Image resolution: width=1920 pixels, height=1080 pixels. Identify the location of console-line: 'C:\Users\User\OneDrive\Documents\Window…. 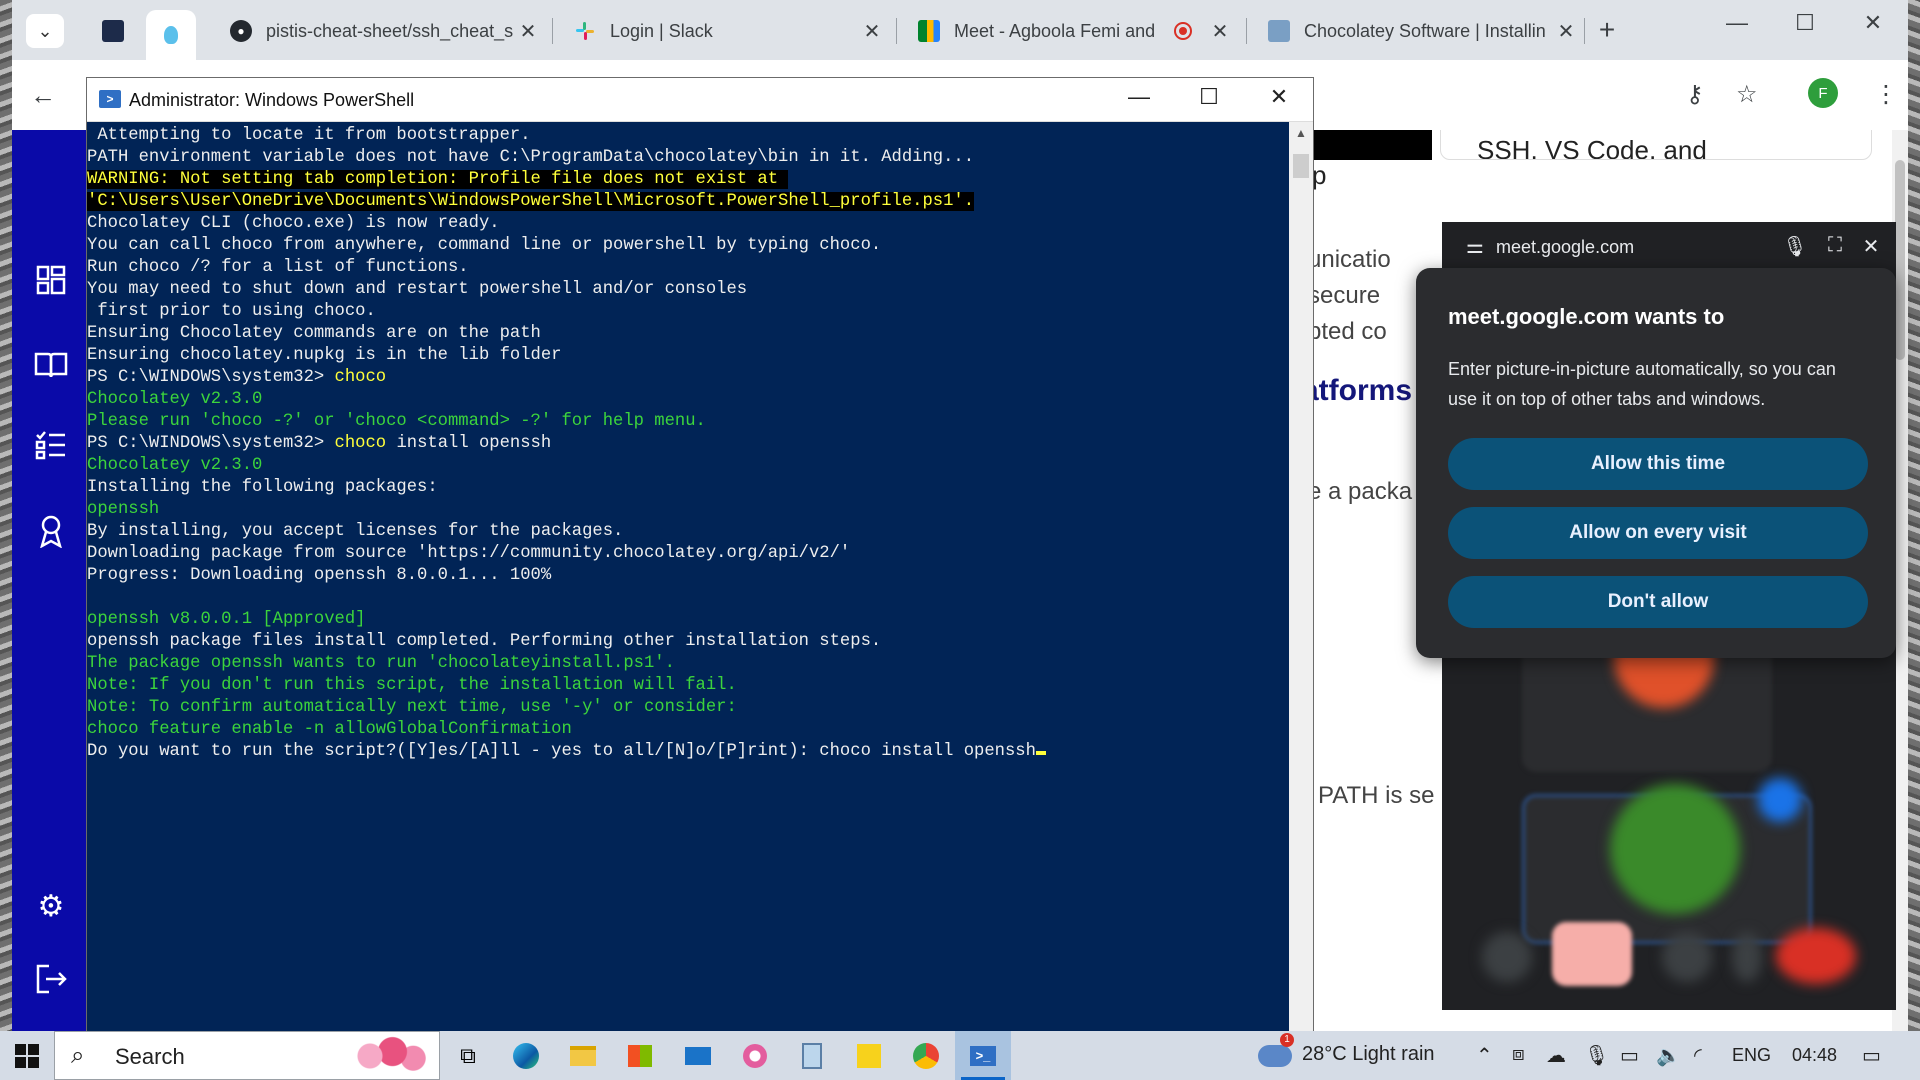
(688, 202).